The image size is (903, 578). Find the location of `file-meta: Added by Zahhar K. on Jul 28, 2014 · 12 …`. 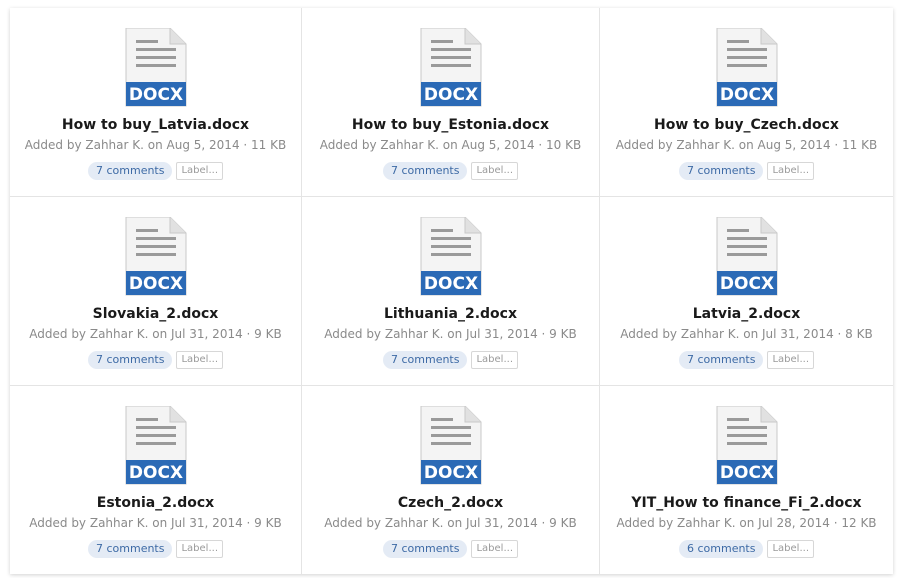

file-meta: Added by Zahhar K. on Jul 28, 2014 · 12 … is located at coordinates (746, 523).